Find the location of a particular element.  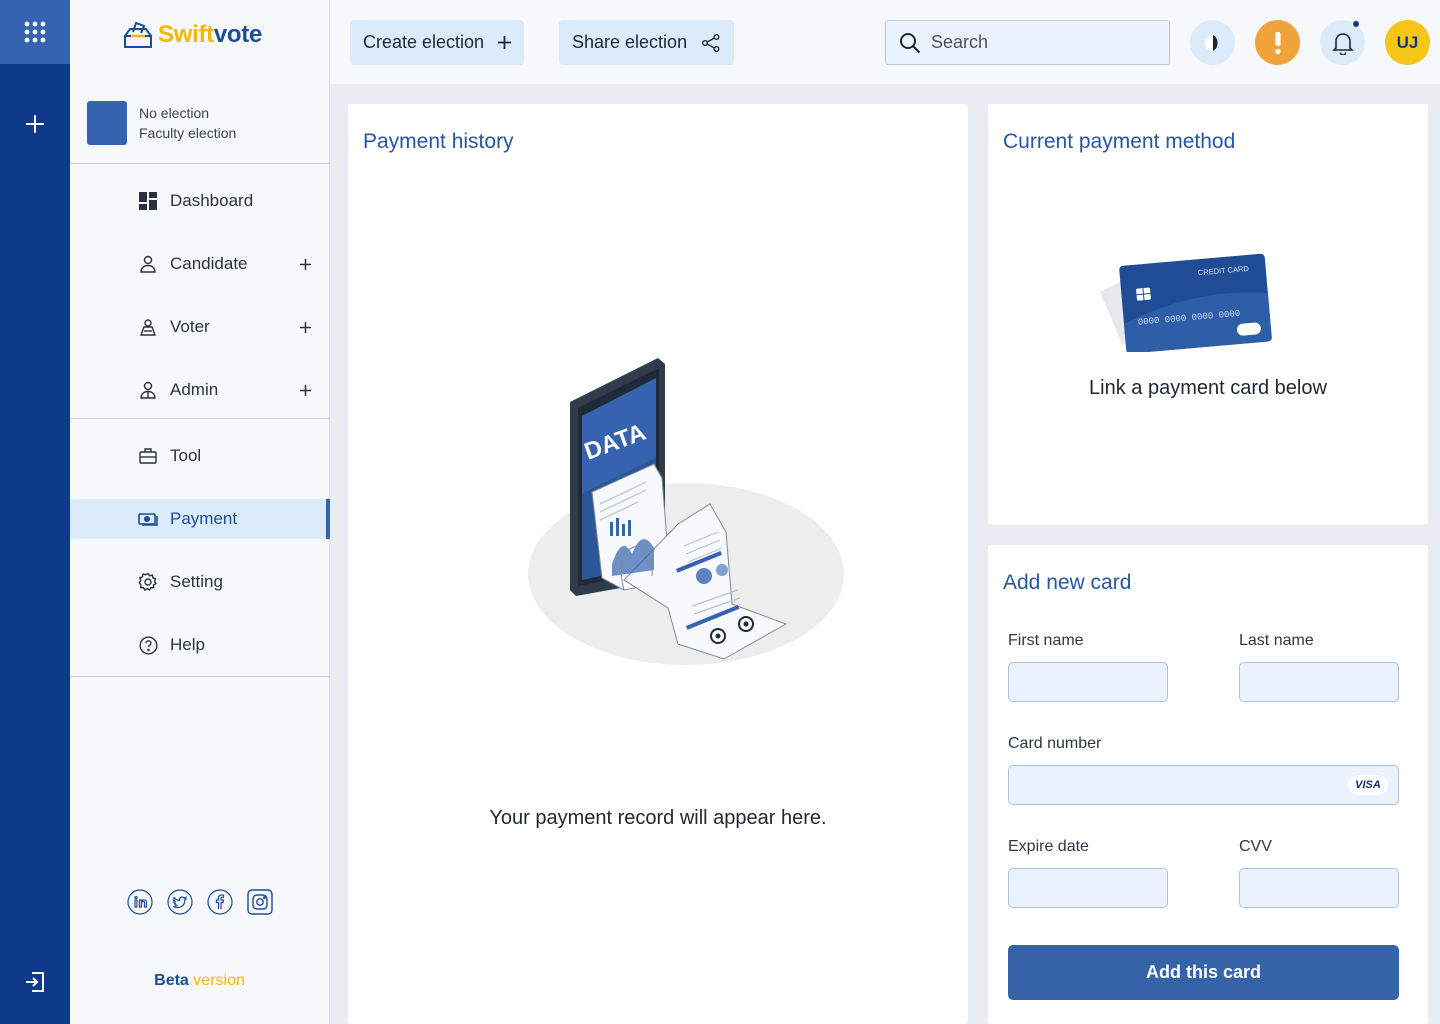

election-title: No election is located at coordinates (174, 113).